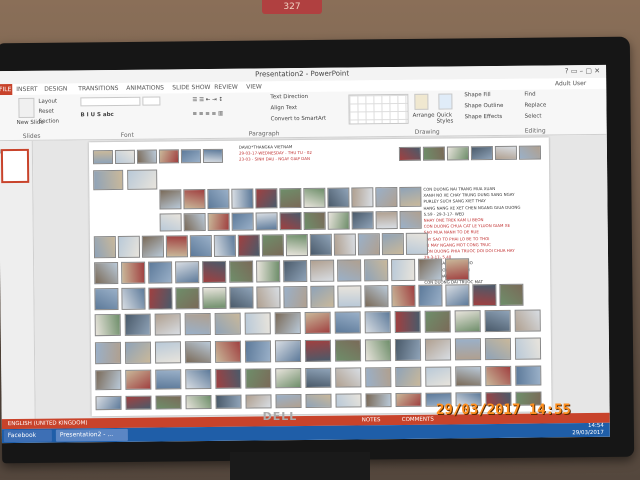  I want to click on window-controls: ? ▭ – ▢ ✕, so click(582, 71).